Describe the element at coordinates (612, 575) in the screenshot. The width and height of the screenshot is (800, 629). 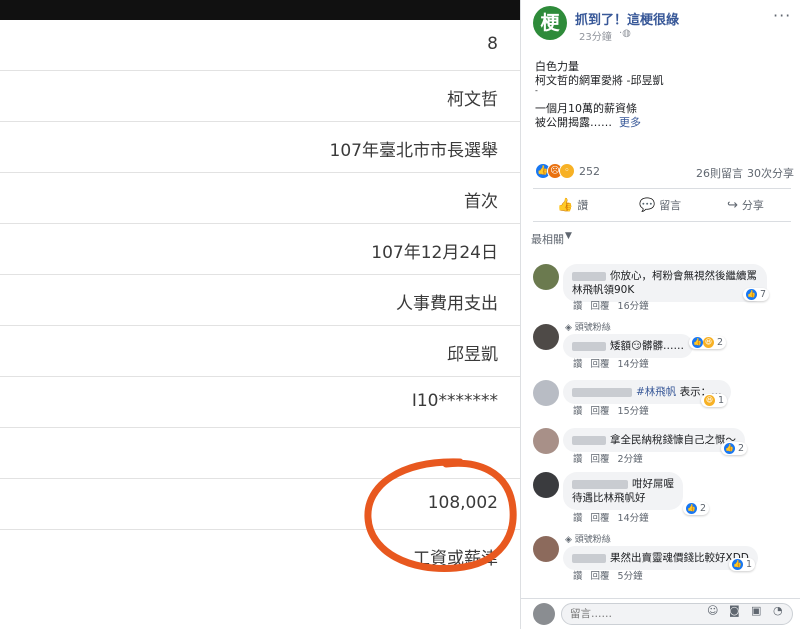
I see `comment-meta: 讚回覆 5分鐘` at that location.